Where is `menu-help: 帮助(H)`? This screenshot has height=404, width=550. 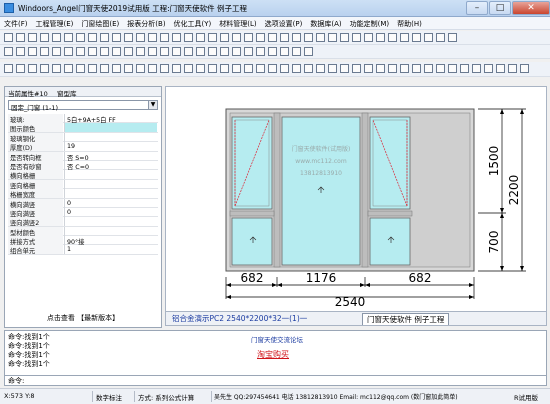 menu-help: 帮助(H) is located at coordinates (409, 23).